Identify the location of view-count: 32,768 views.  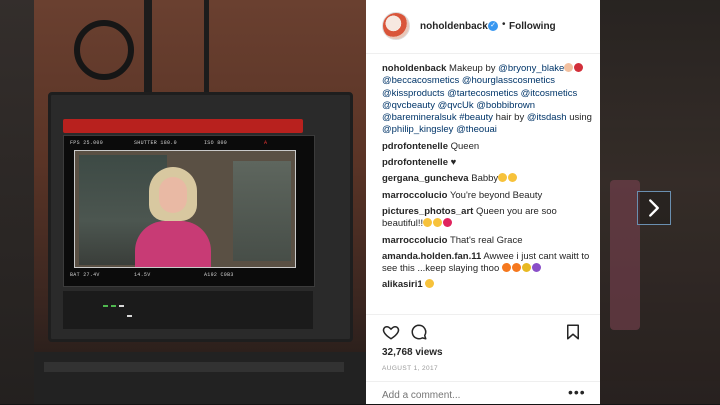
(412, 352).